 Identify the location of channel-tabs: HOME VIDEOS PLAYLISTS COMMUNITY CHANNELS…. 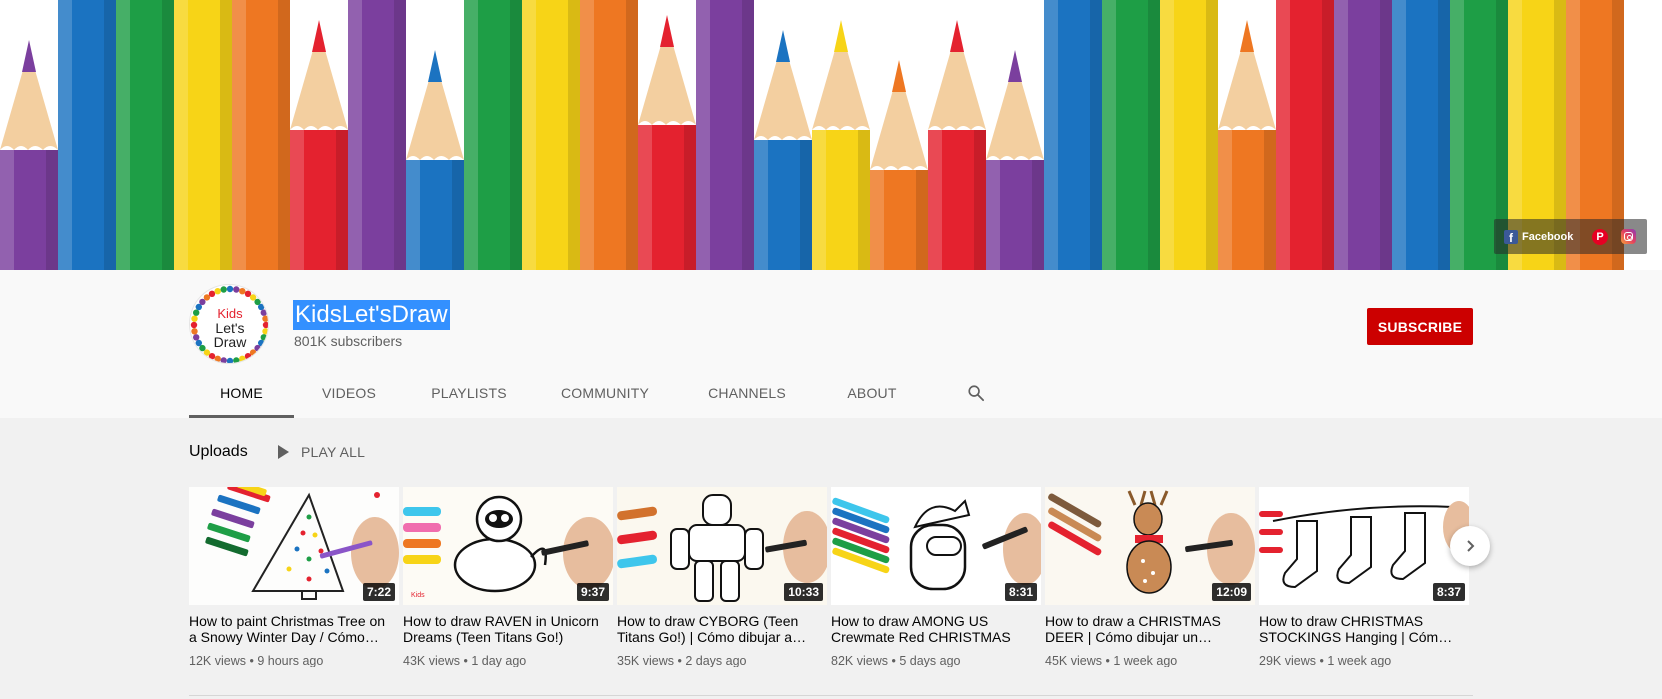
(557, 396).